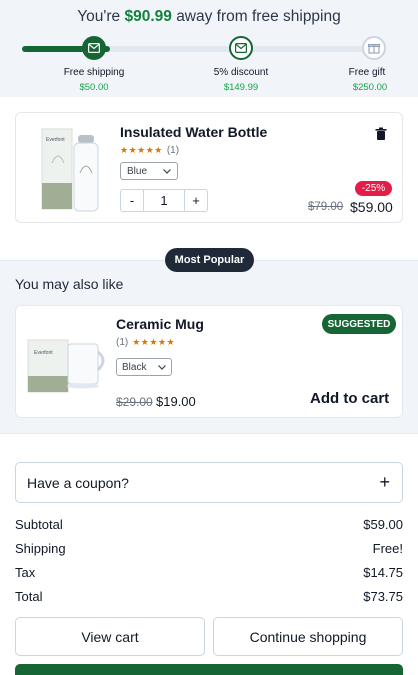 The width and height of the screenshot is (418, 675). What do you see at coordinates (148, 16) in the screenshot?
I see `shipping-remaining-amount: $90.99` at bounding box center [148, 16].